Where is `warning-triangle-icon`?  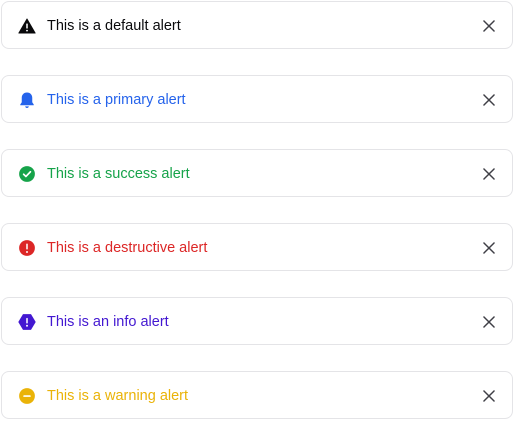
warning-triangle-icon is located at coordinates (27, 26).